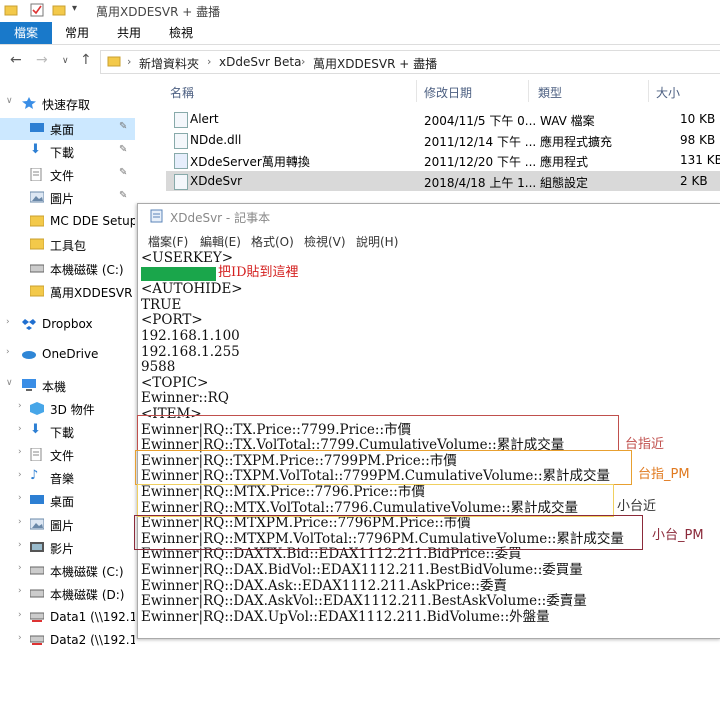 The width and height of the screenshot is (720, 714). Describe the element at coordinates (182, 92) in the screenshot. I see `column-header-name: 名稱` at that location.